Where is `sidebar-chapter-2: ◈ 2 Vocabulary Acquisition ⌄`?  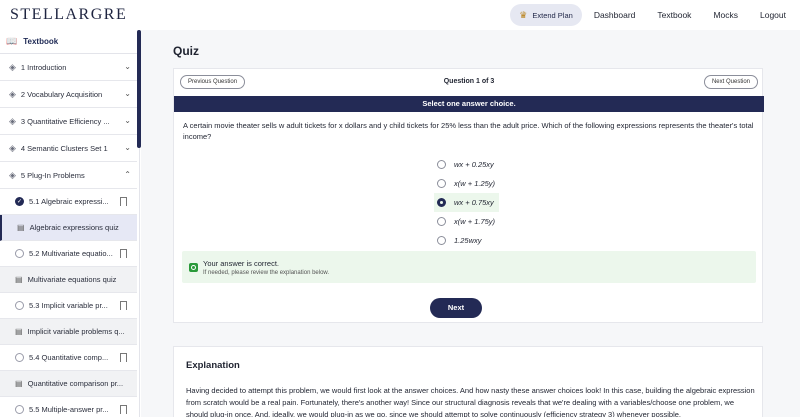
sidebar-chapter-2: ◈ 2 Vocabulary Acquisition ⌄ is located at coordinates (68, 94).